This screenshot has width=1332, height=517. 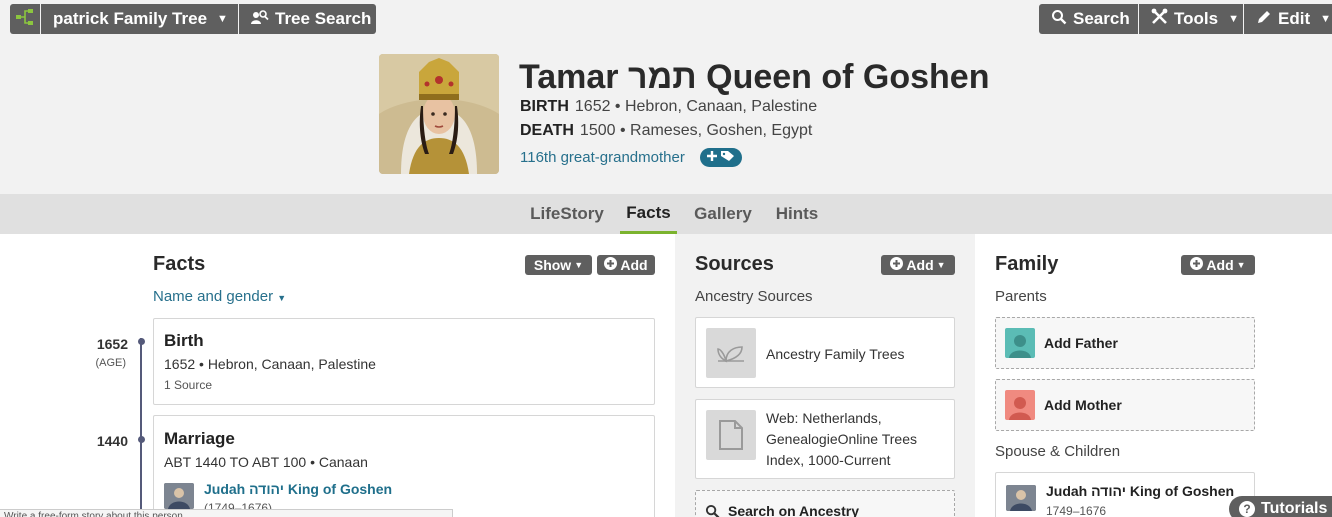 I want to click on edit-label: Edit, so click(x=1294, y=18).